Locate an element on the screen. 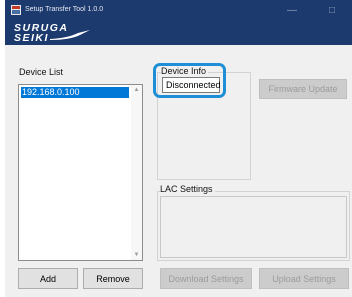 This screenshot has width=352, height=297. device-list-item: 192.168.0.100 is located at coordinates (75, 92).